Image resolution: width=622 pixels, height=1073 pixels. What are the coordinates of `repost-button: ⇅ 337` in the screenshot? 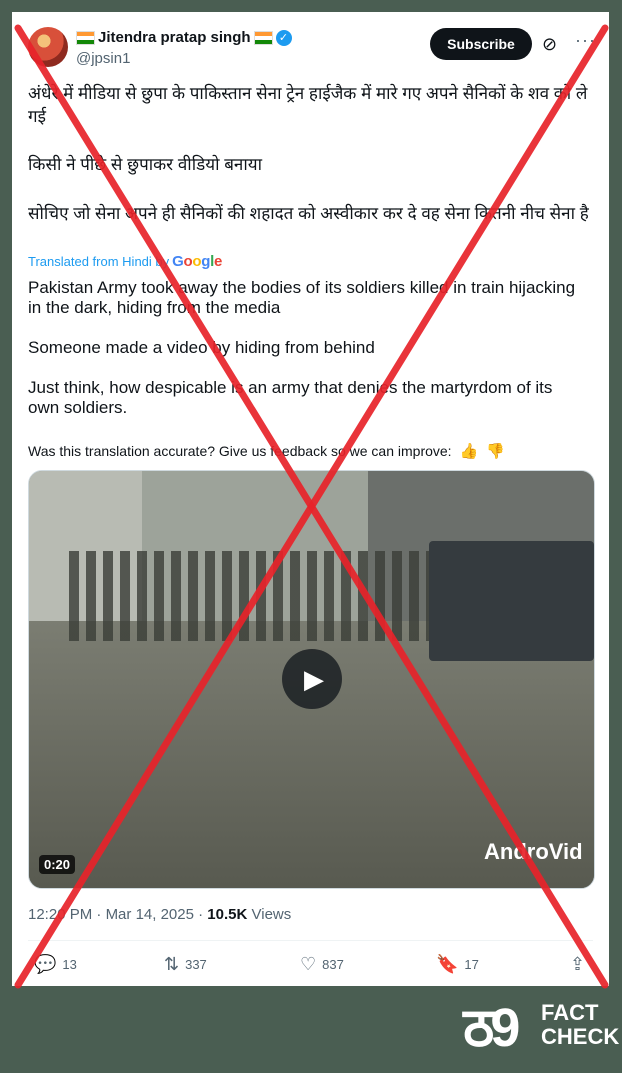 It's located at (185, 964).